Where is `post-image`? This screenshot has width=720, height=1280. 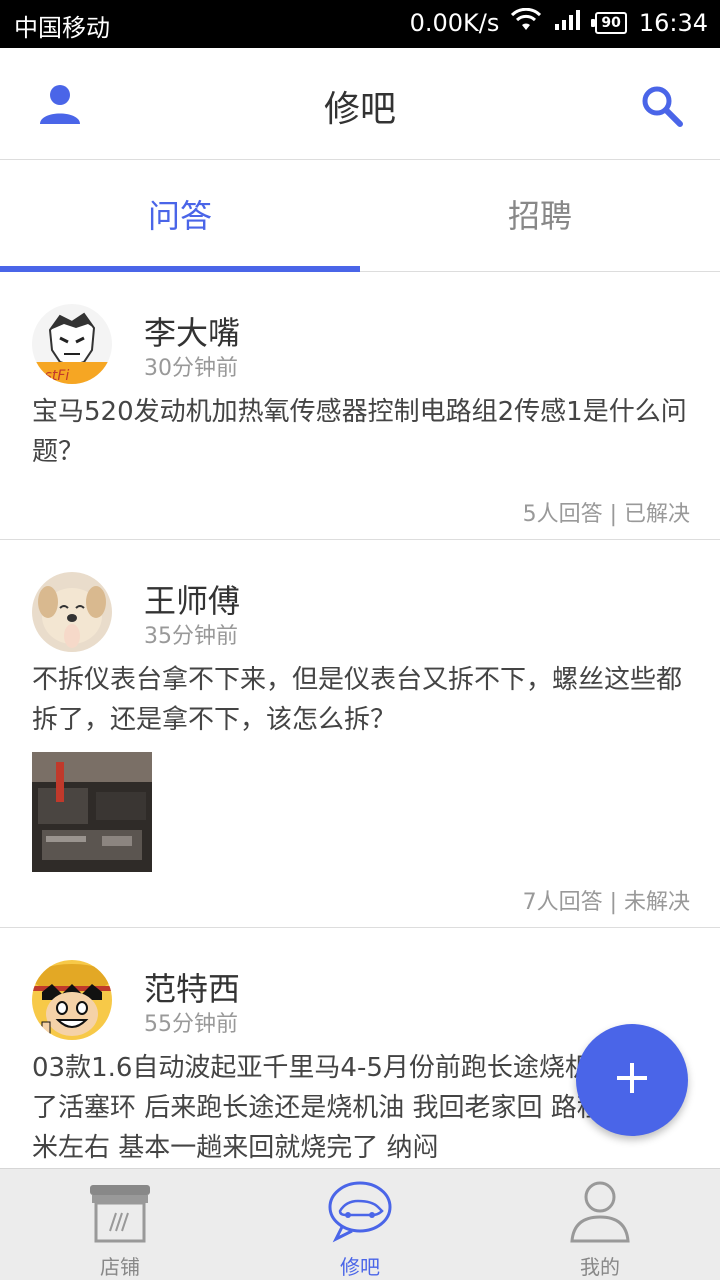 post-image is located at coordinates (92, 812).